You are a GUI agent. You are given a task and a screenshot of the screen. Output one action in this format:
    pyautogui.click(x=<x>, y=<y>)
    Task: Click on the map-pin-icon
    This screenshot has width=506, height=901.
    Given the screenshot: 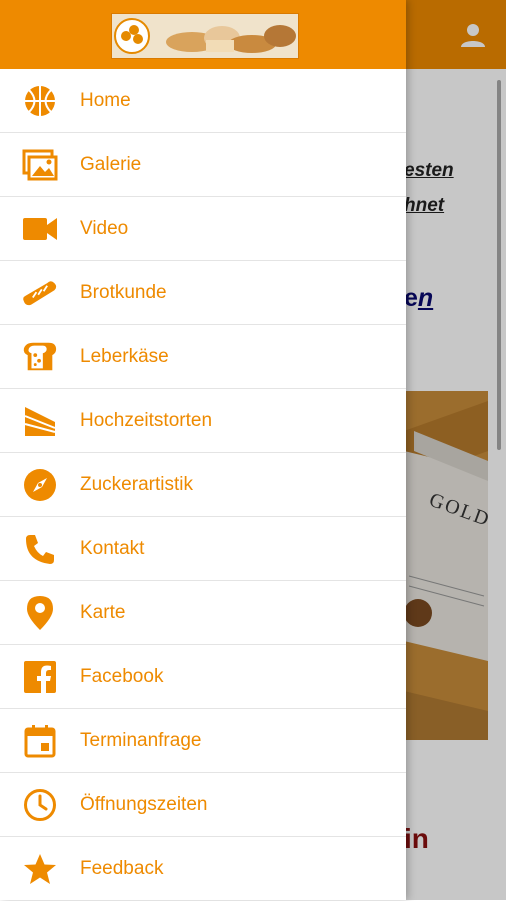 What is the action you would take?
    pyautogui.click(x=40, y=613)
    